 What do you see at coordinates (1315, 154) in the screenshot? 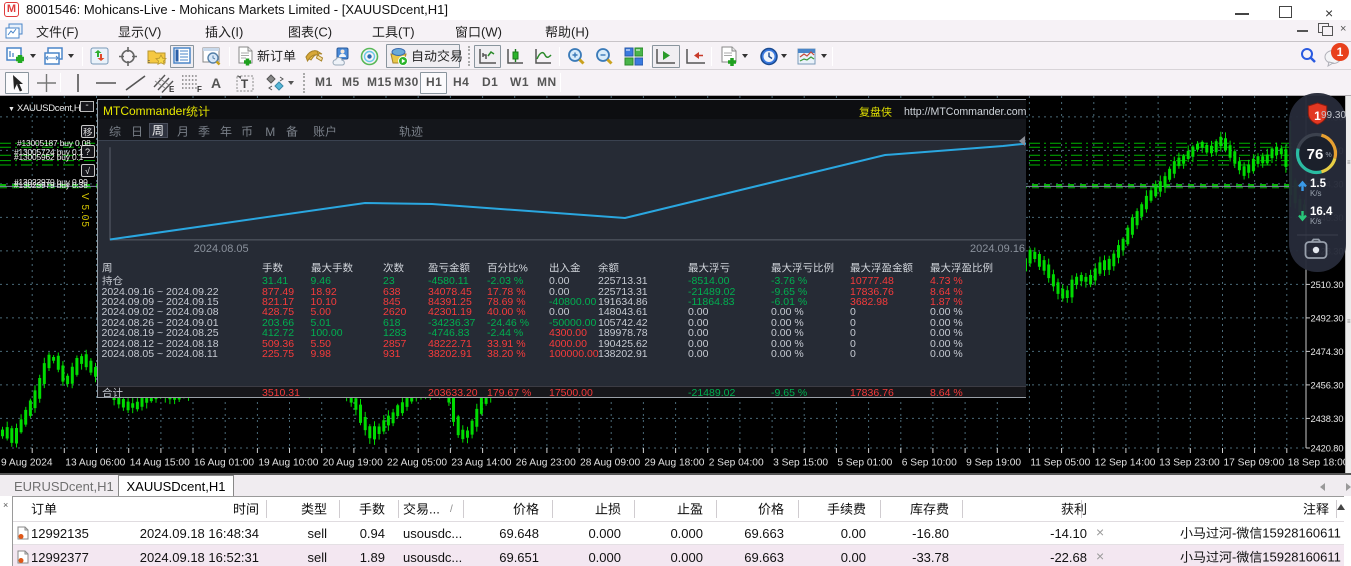
I see `svg-text: 76` at bounding box center [1315, 154].